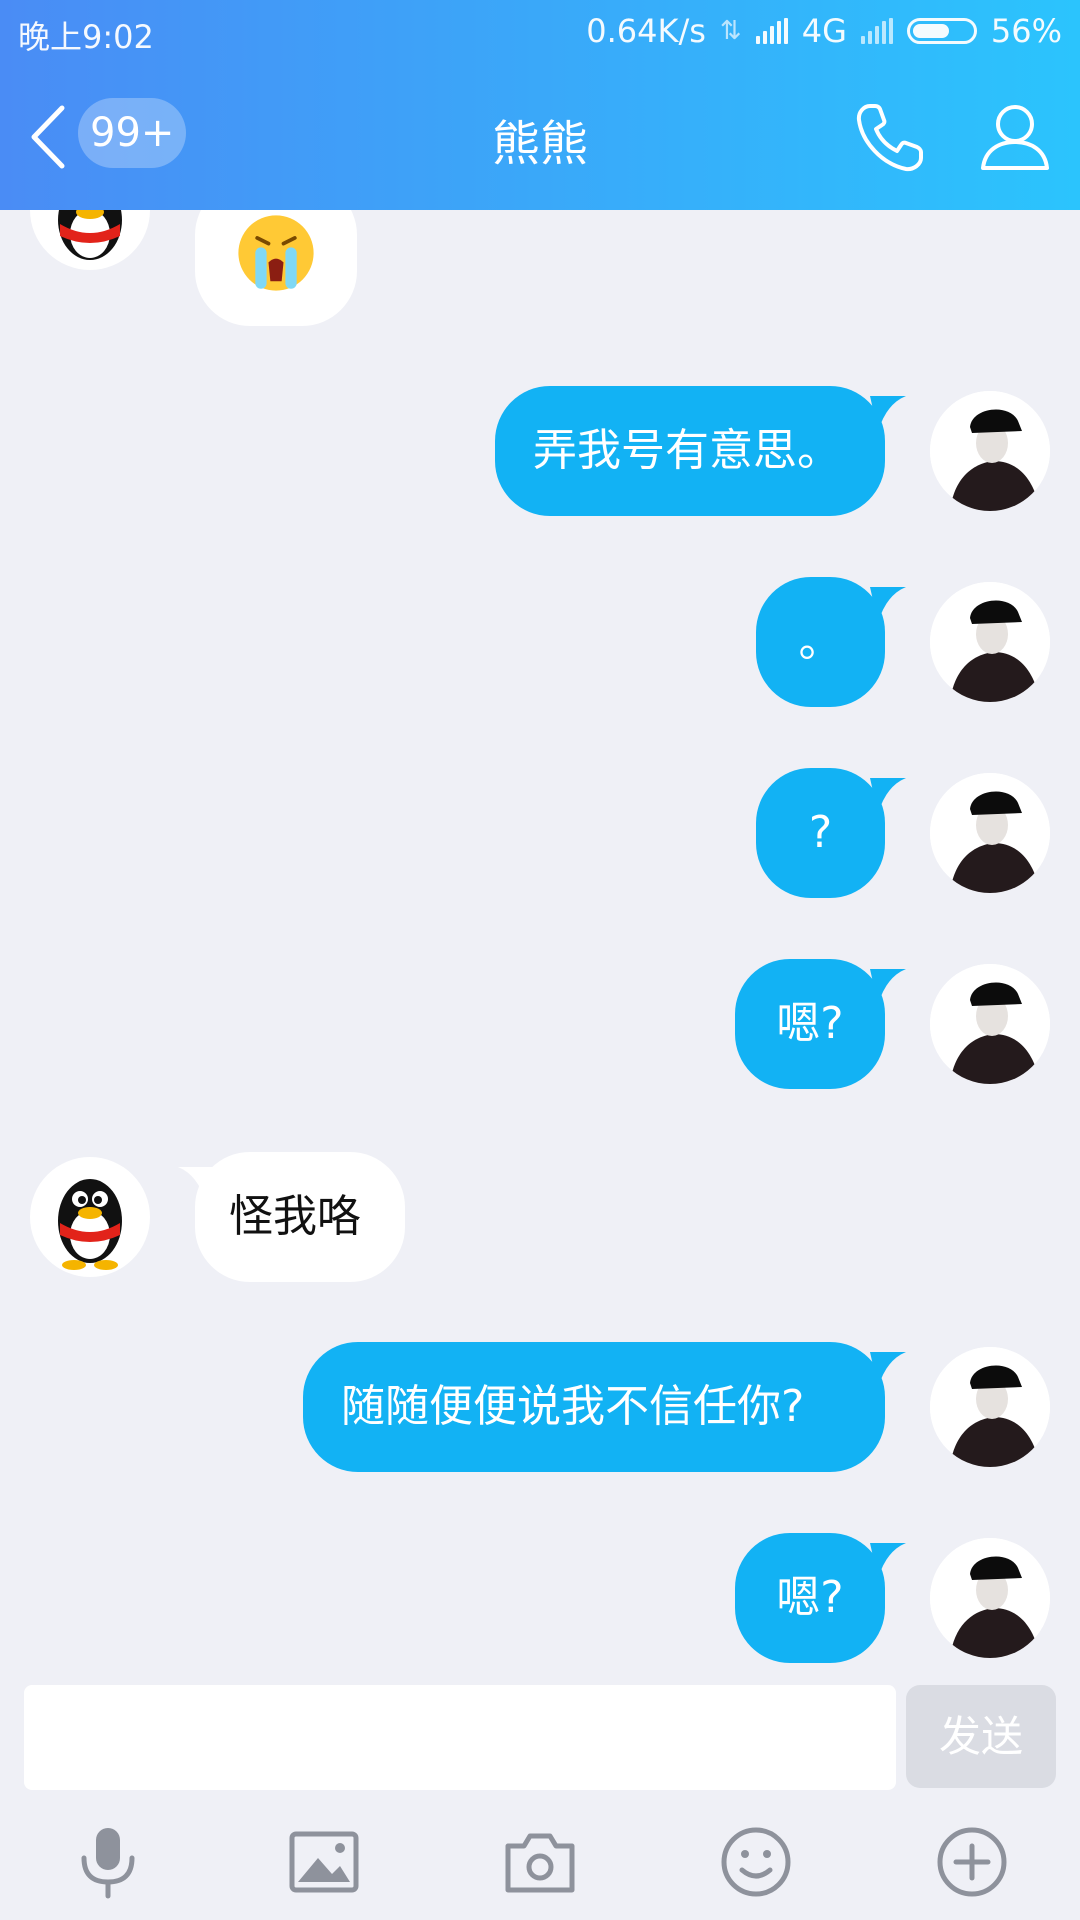  I want to click on message-bubble-incoming: 怪我咯, so click(300, 1217).